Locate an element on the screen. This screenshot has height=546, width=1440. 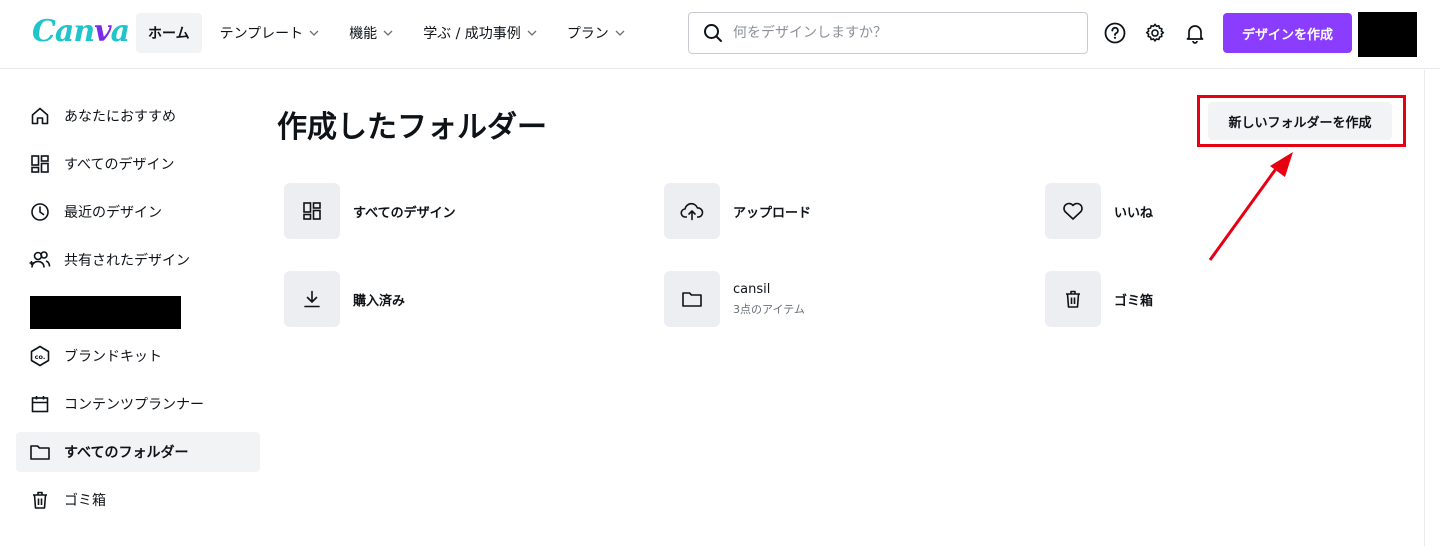
search-input is located at coordinates (898, 33).